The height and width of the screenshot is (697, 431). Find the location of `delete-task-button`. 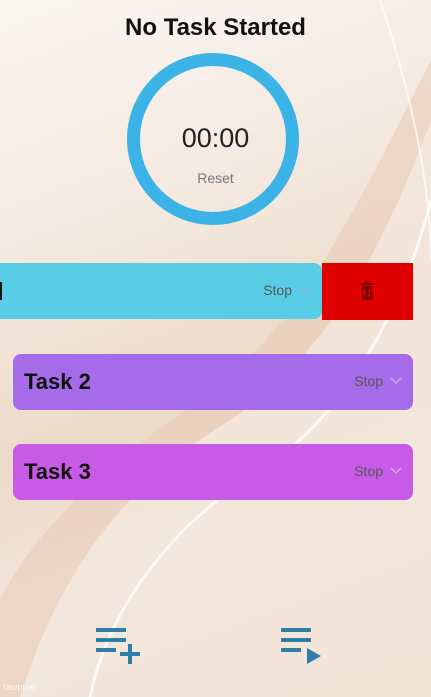

delete-task-button is located at coordinates (367, 291).